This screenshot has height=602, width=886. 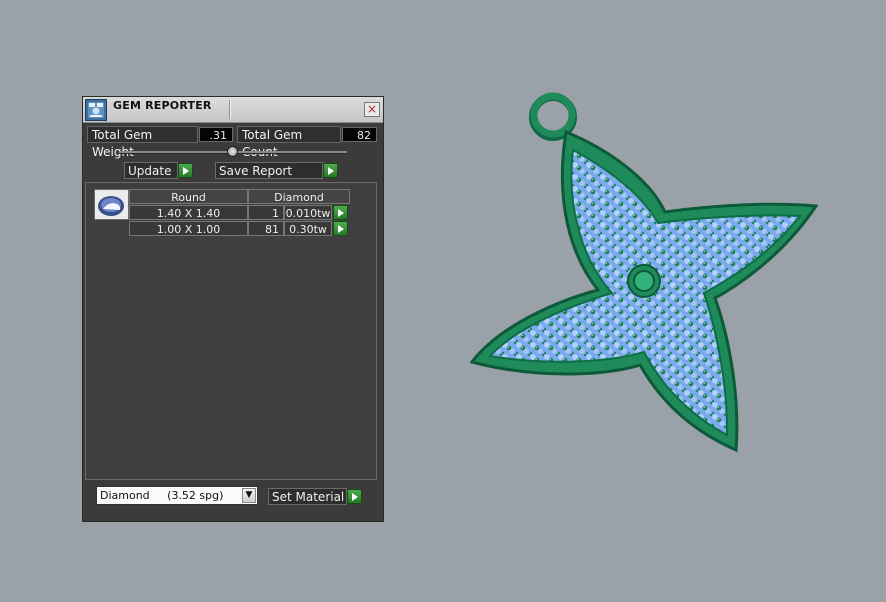 I want to click on row-2-count: 81, so click(x=266, y=228).